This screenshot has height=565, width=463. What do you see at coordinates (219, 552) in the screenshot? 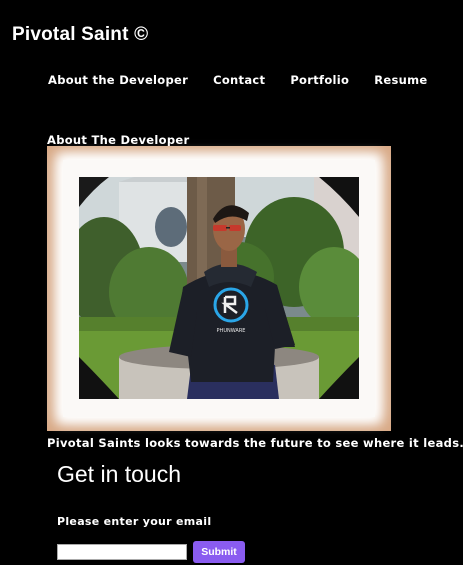
I see `submit-button: Submit` at bounding box center [219, 552].